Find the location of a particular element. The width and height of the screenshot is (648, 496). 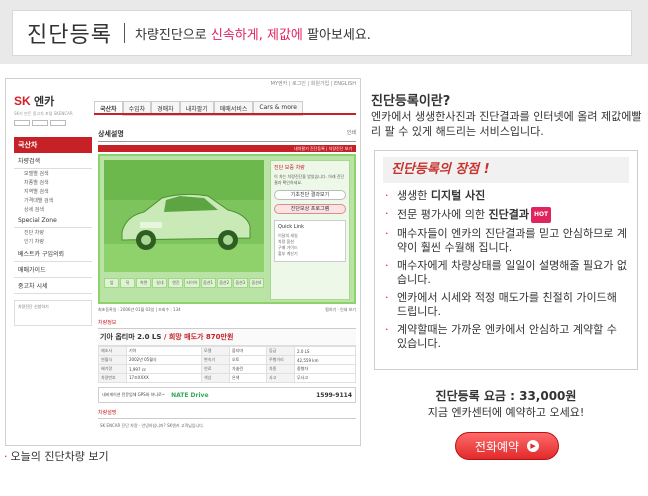

play-arrow-icon: ▶ is located at coordinates (533, 446).